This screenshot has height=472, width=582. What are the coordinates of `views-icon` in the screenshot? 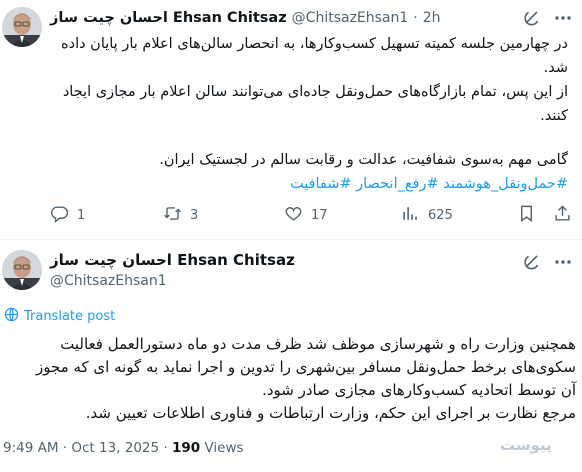 It's located at (410, 215).